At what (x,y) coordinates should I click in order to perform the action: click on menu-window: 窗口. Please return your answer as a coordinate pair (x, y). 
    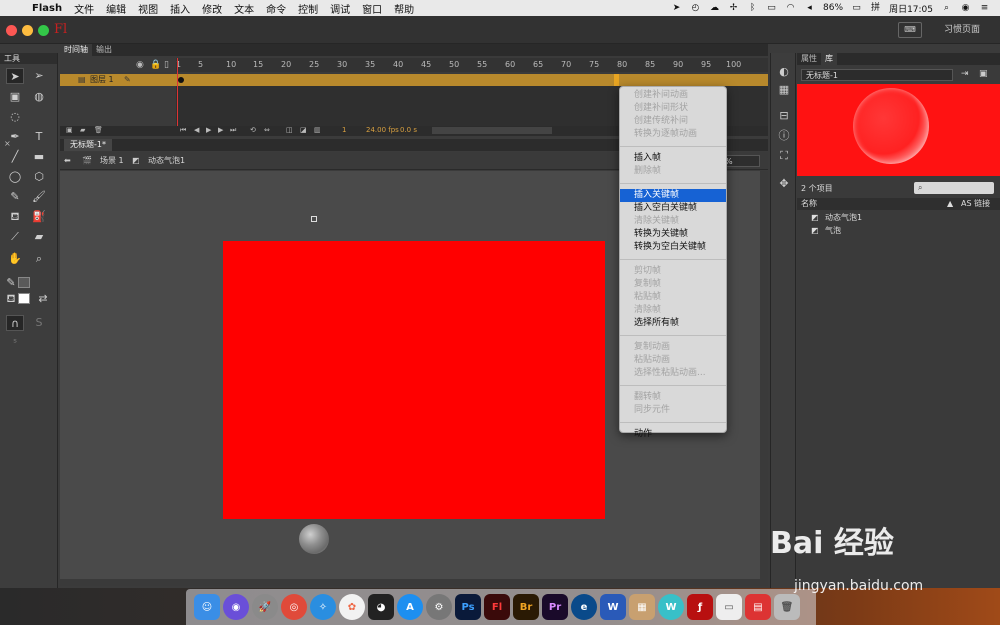
    Looking at the image, I should click on (372, 8).